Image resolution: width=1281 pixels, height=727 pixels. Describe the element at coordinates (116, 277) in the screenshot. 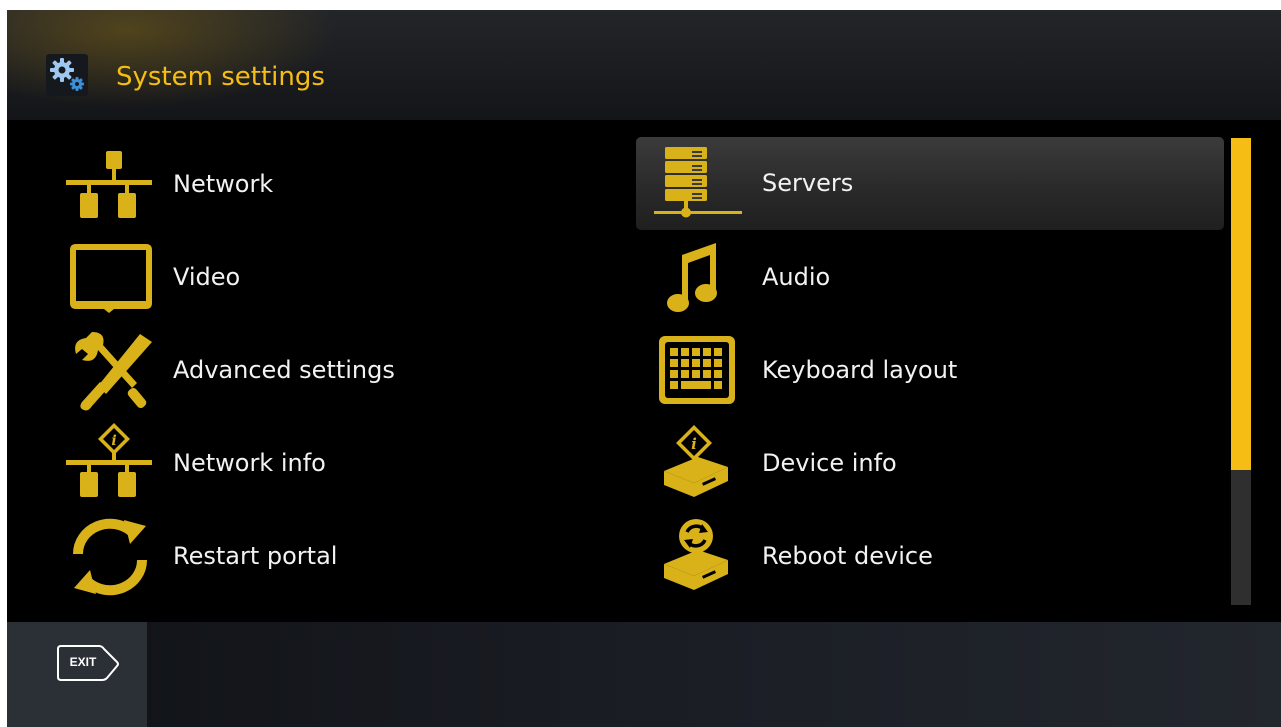

I see `monitor-icon` at that location.